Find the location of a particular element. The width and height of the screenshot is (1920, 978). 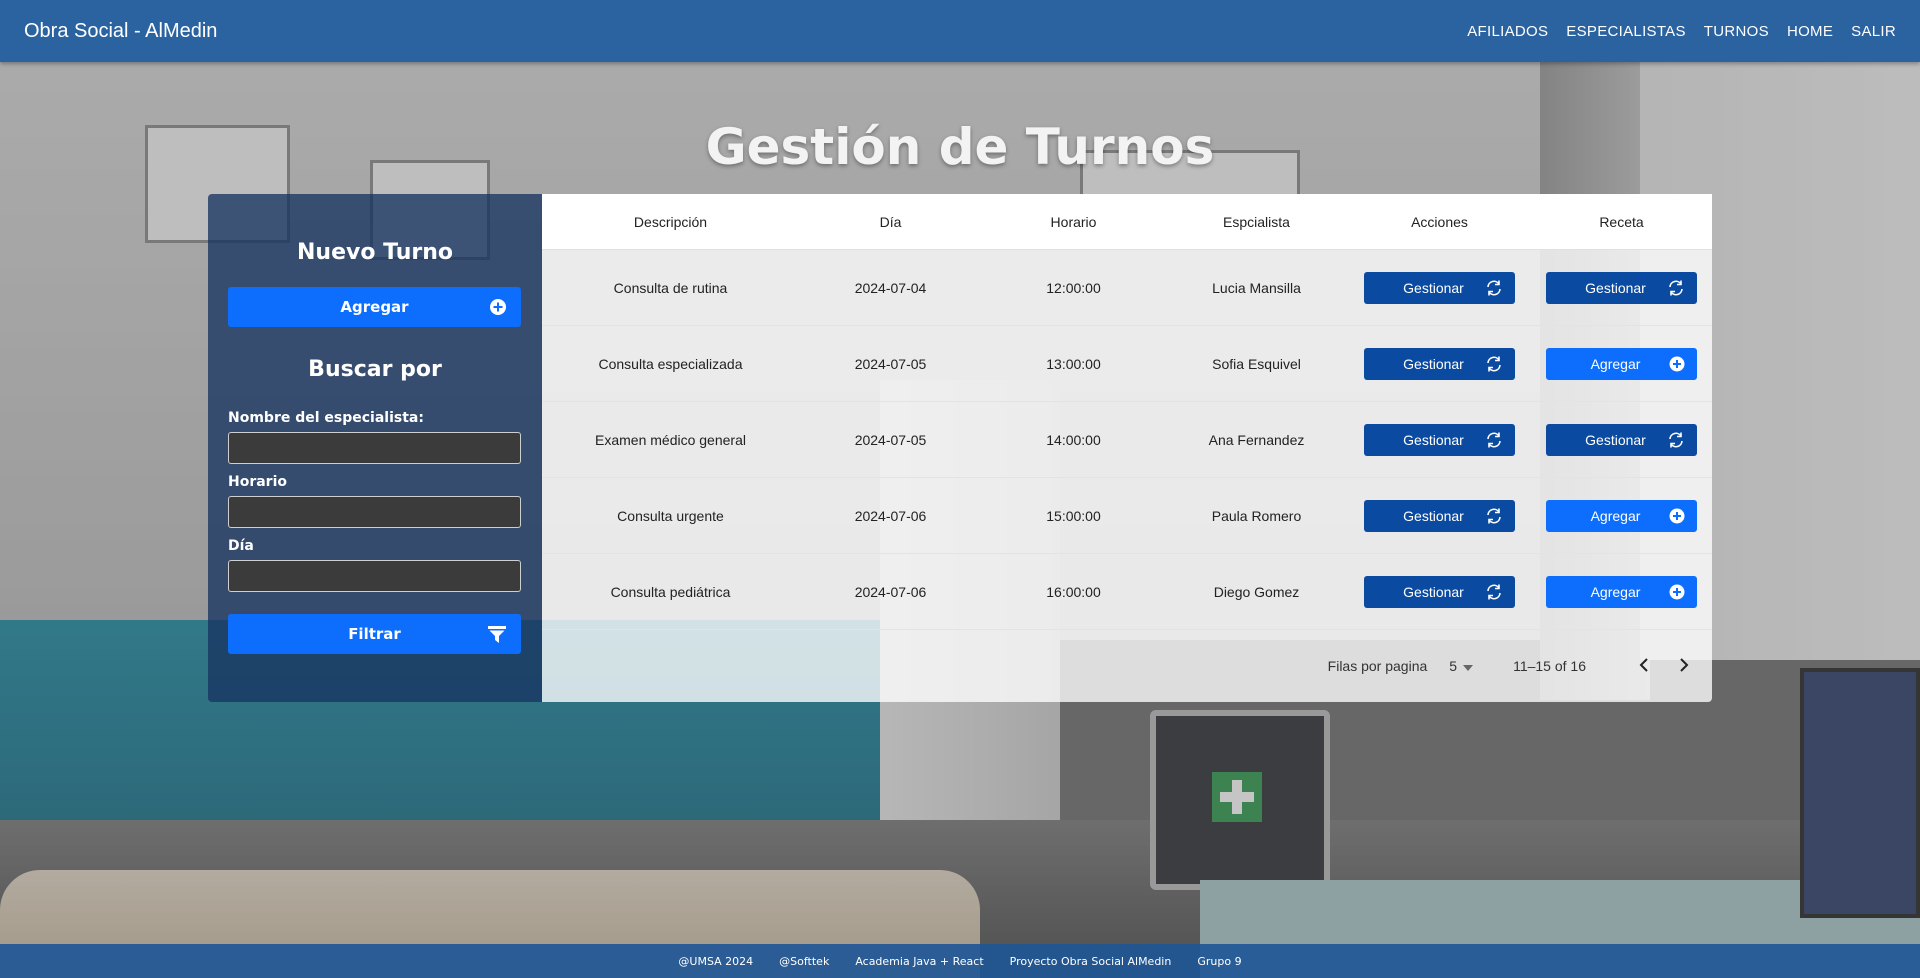

footer-umsa: @UMSA 2024 is located at coordinates (716, 961).